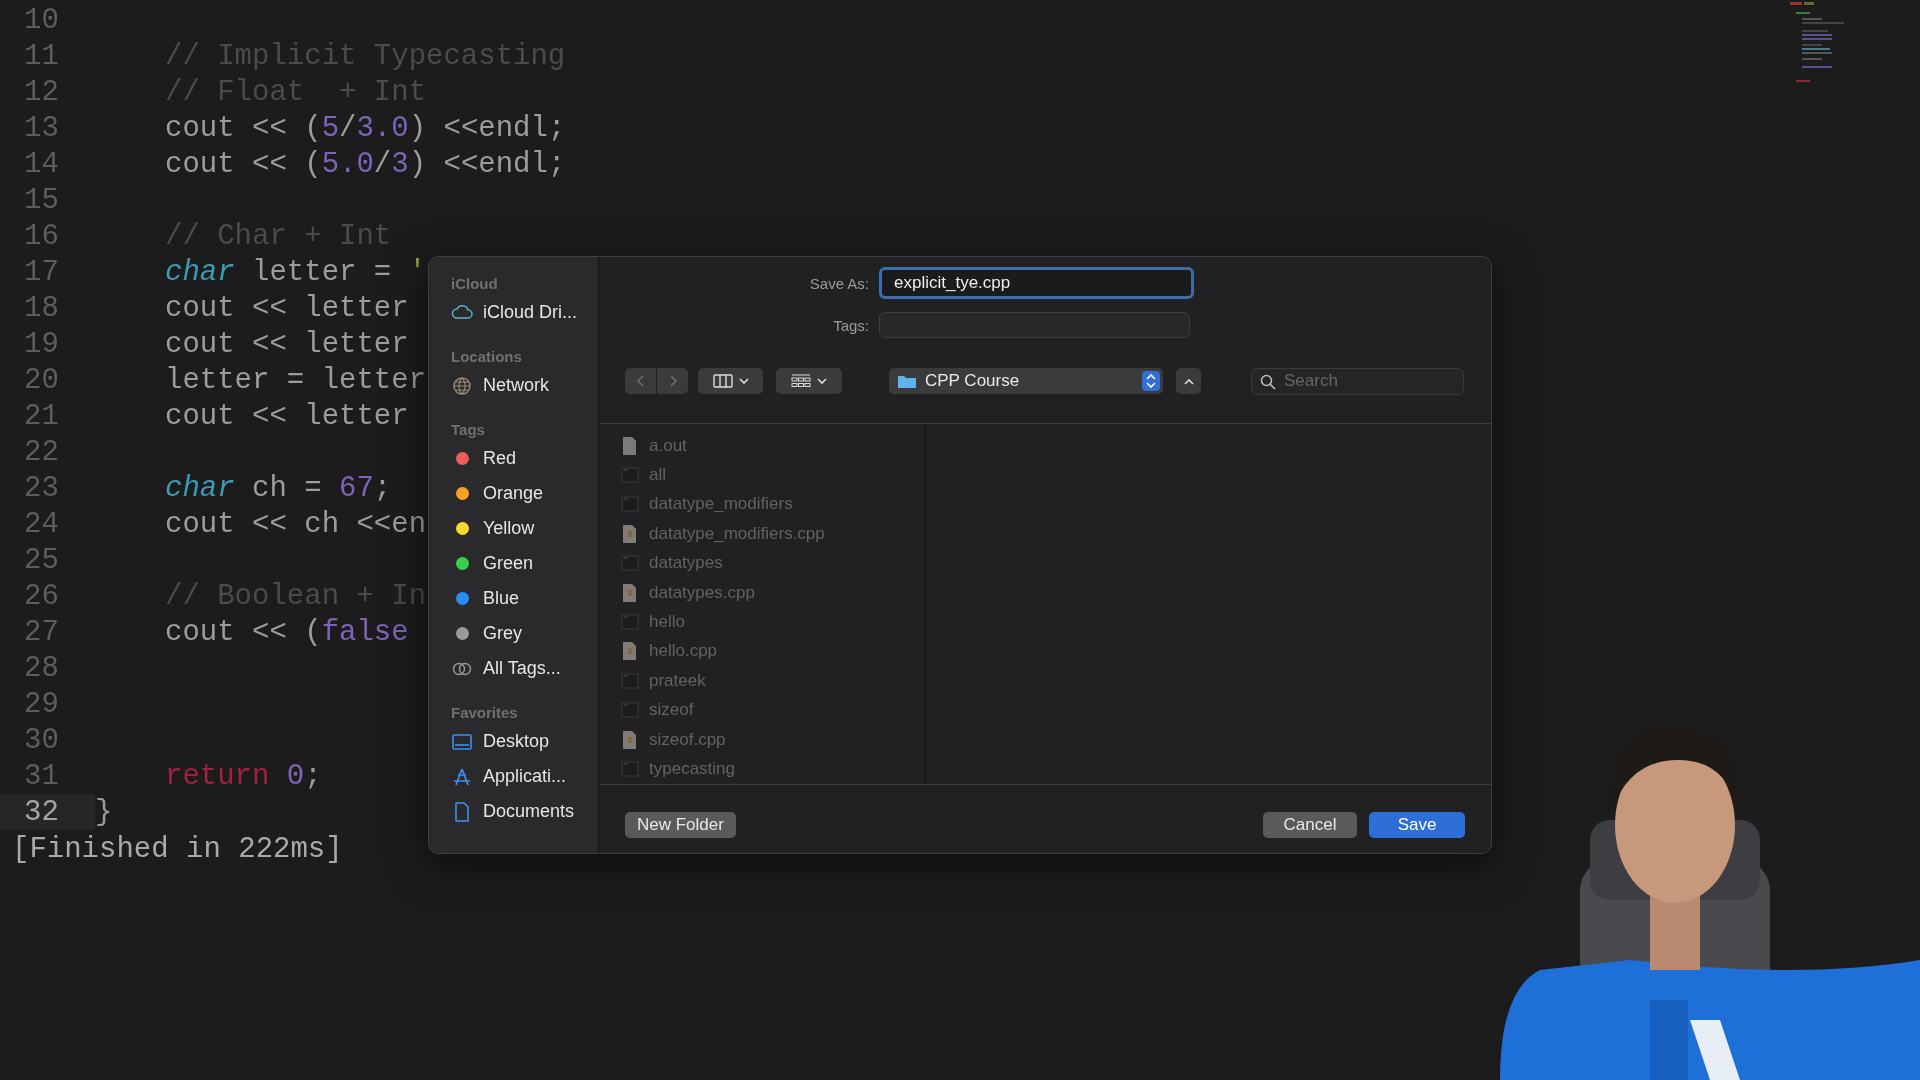 The width and height of the screenshot is (1920, 1080). Describe the element at coordinates (516, 385) in the screenshot. I see `sidebar-label: Network` at that location.